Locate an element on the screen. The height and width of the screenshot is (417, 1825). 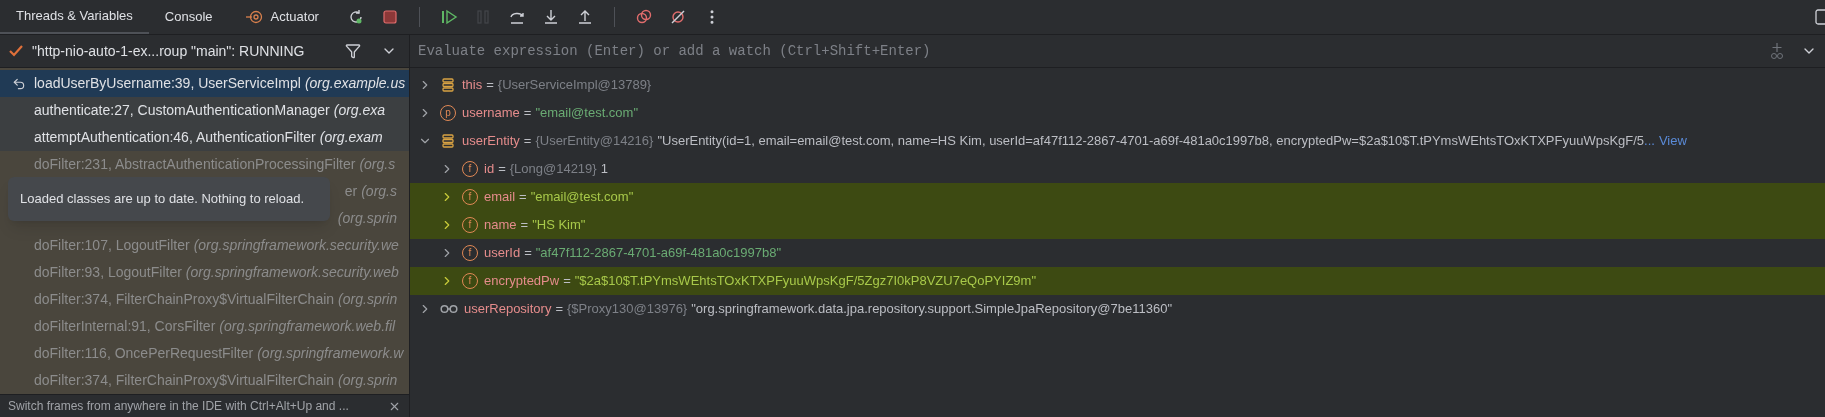
frame-package: (org.springframework.security.we is located at coordinates (296, 245).